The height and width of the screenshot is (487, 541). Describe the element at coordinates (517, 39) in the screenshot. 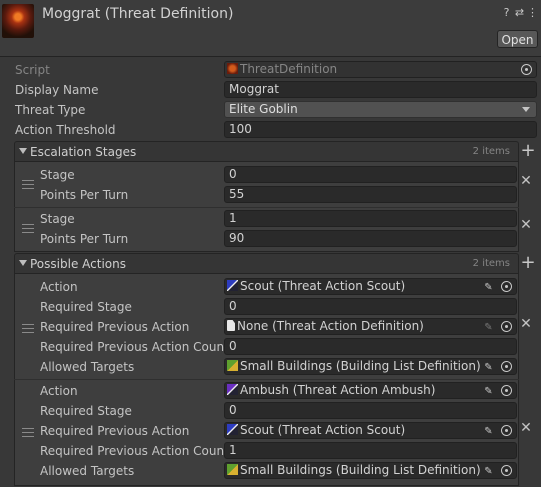

I see `open-button: Open` at that location.